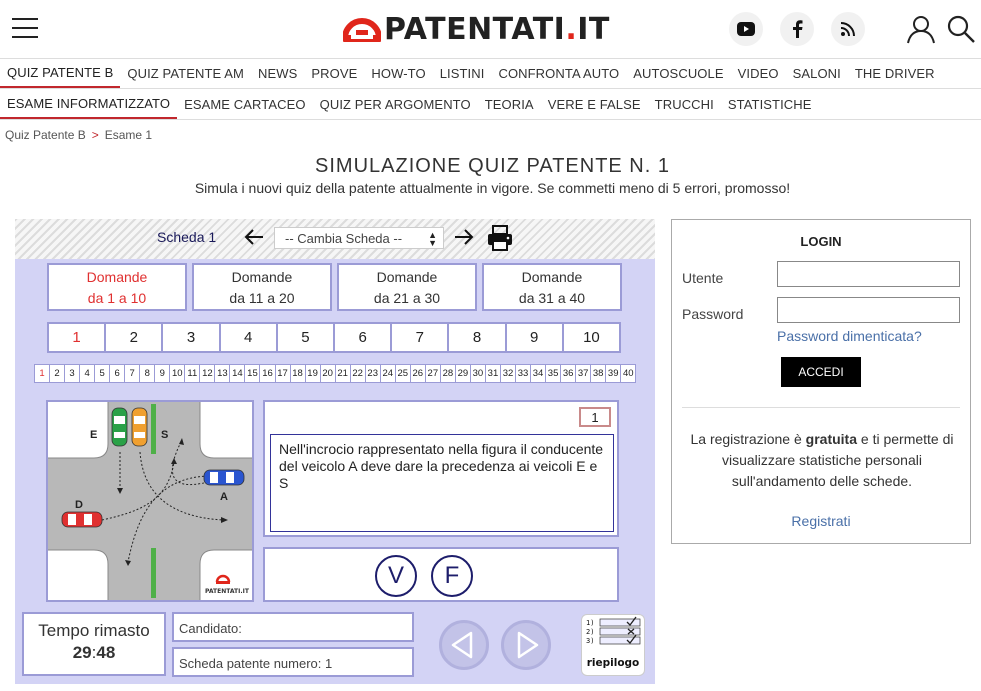  Describe the element at coordinates (558, 73) in the screenshot. I see `nav-item-confronta-auto: CONFRONTA AUTO` at that location.